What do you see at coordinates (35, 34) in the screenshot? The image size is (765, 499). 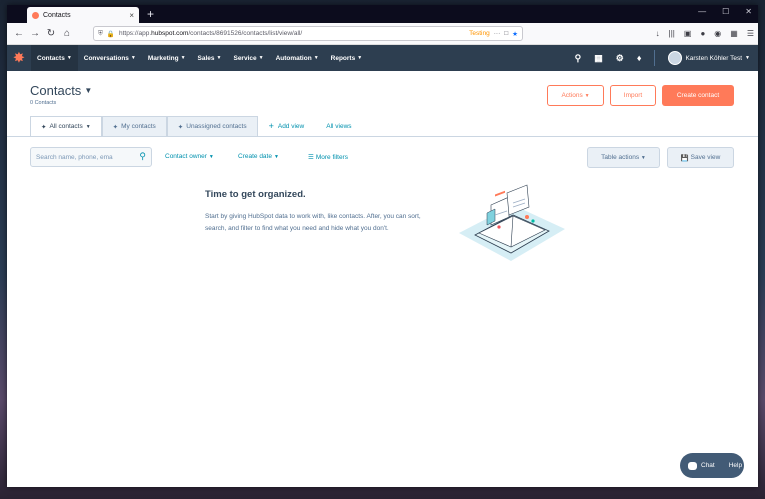 I see `forward-arrow-icon: →` at bounding box center [35, 34].